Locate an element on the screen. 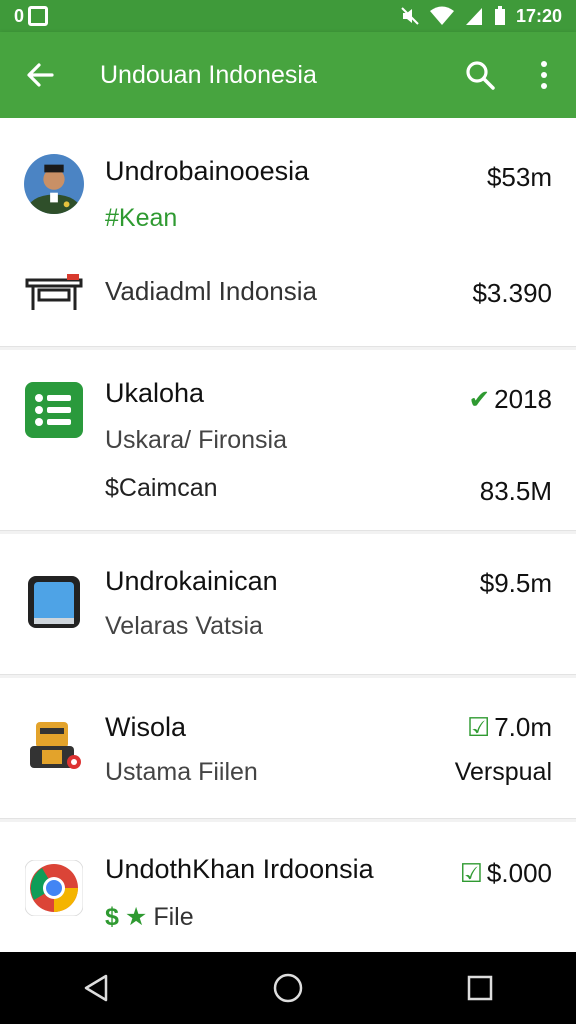 Image resolution: width=576 pixels, height=1024 pixels. battery-icon is located at coordinates (499, 15).